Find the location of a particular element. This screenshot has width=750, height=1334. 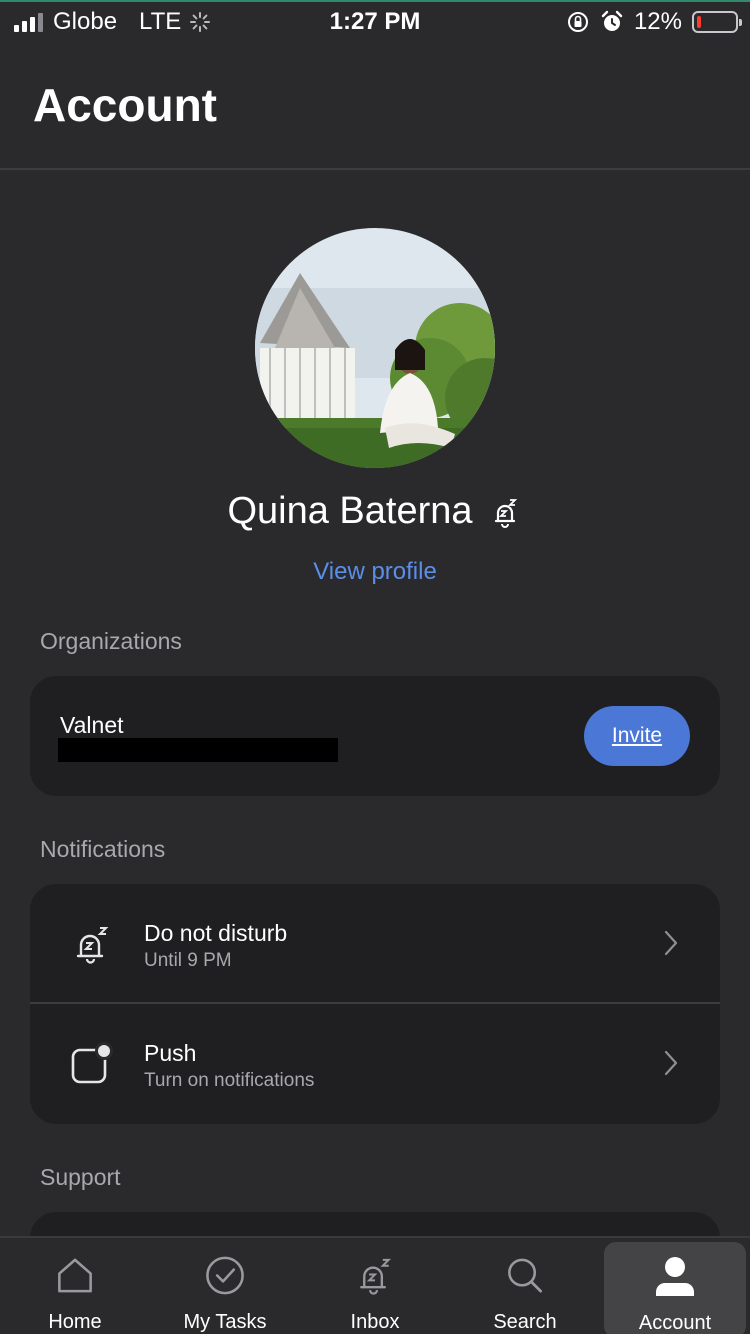

check-circle-icon is located at coordinates (225, 1275).